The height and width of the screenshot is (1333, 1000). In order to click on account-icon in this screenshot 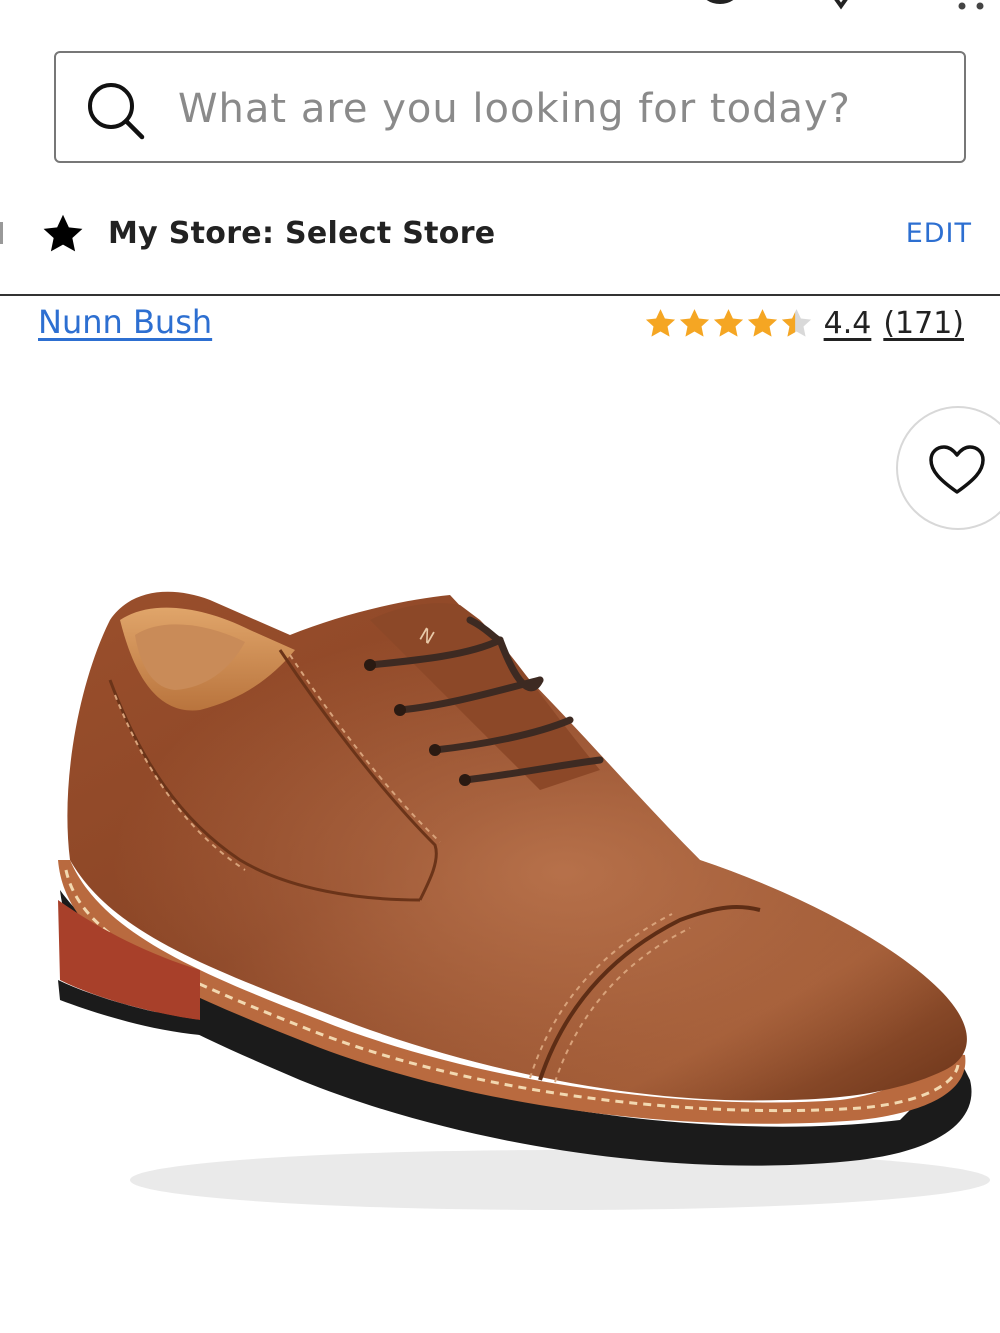, I will do `click(720, 5)`.